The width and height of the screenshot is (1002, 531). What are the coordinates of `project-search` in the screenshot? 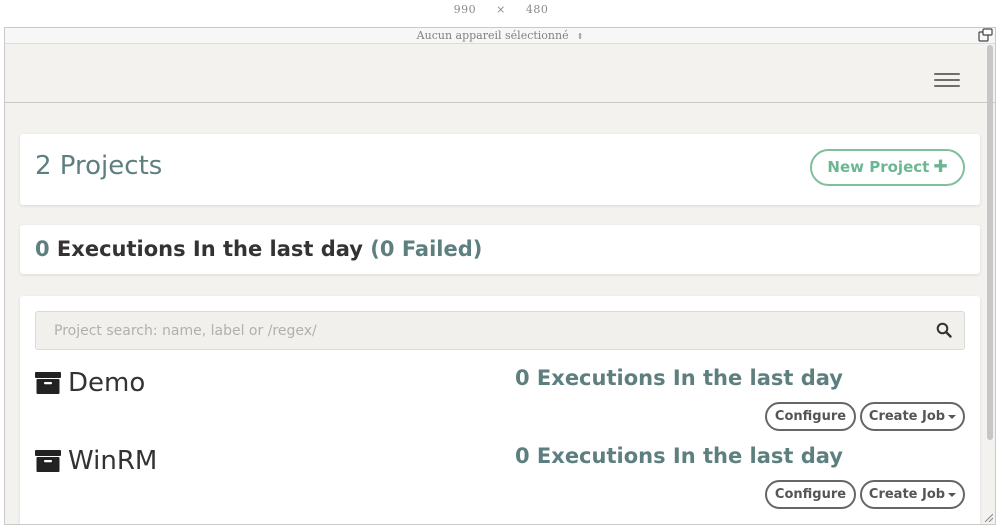 It's located at (500, 330).